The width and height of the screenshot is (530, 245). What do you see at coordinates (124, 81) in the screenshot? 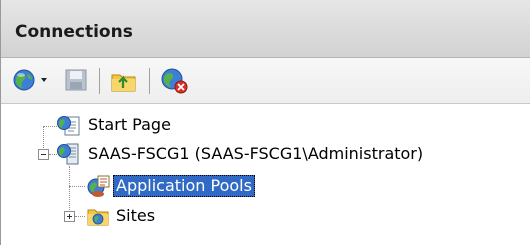
I see `up-folder-icon` at bounding box center [124, 81].